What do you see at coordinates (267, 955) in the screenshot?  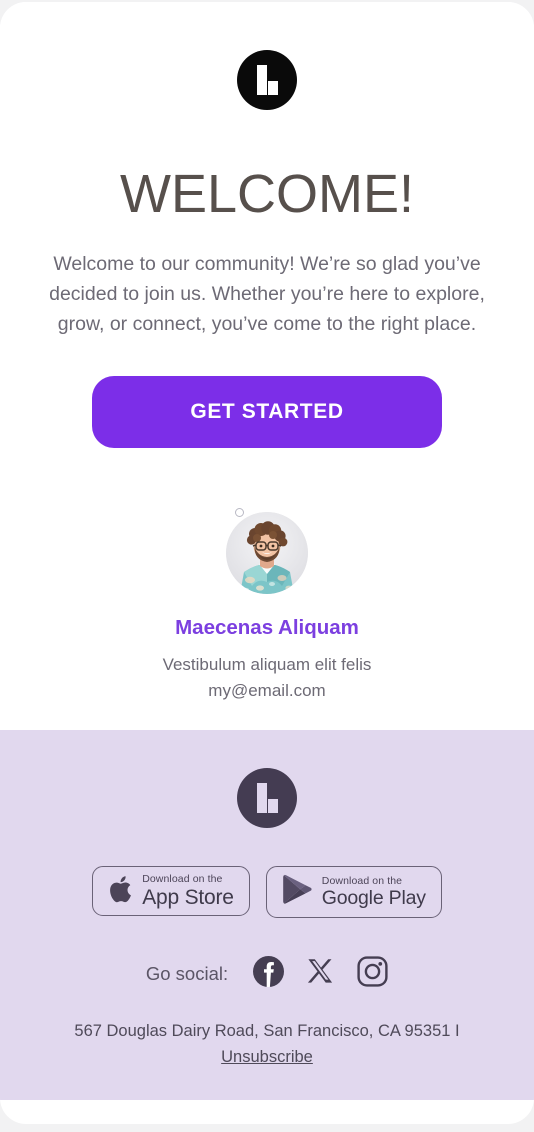 I see `social-row: Go social:` at bounding box center [267, 955].